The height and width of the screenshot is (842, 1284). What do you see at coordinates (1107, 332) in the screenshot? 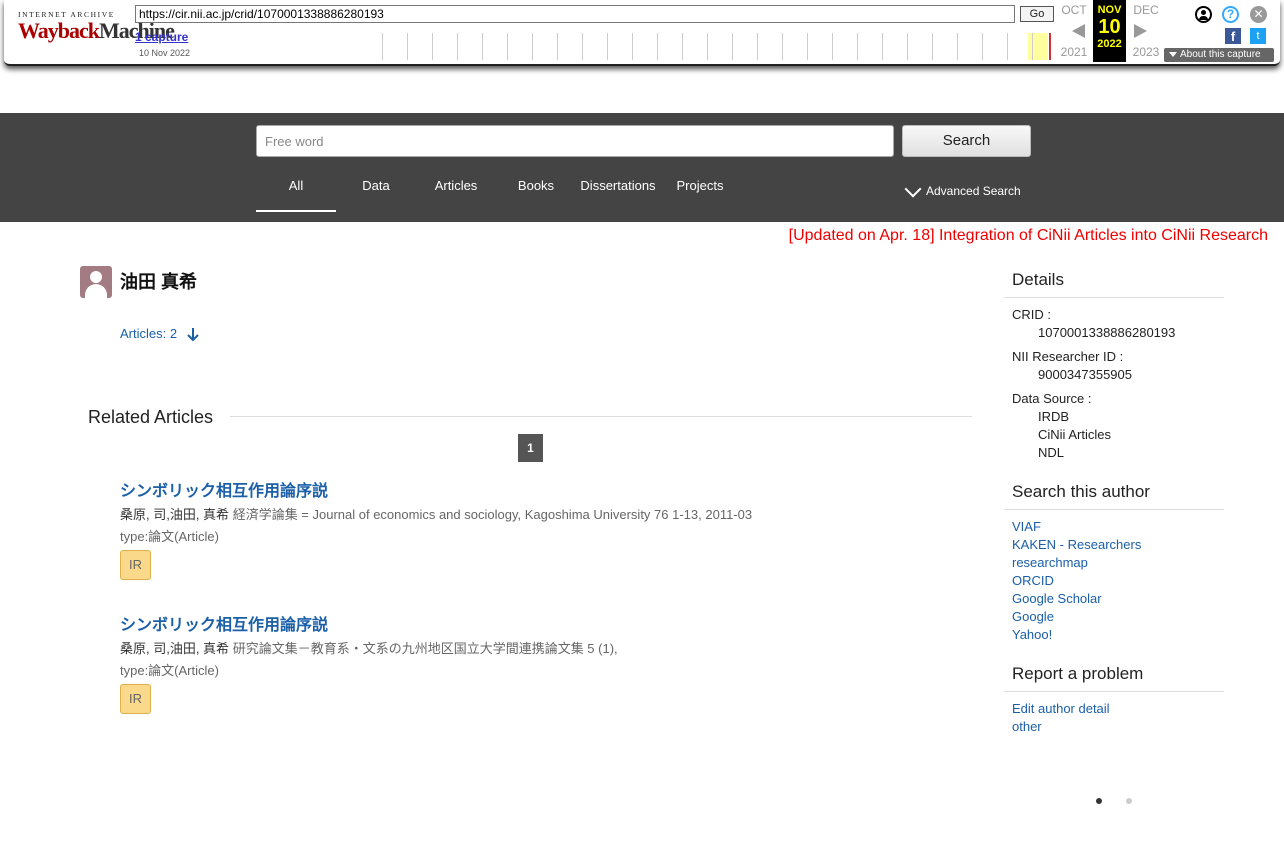
I see `crid-value: 1070001338886280193` at bounding box center [1107, 332].